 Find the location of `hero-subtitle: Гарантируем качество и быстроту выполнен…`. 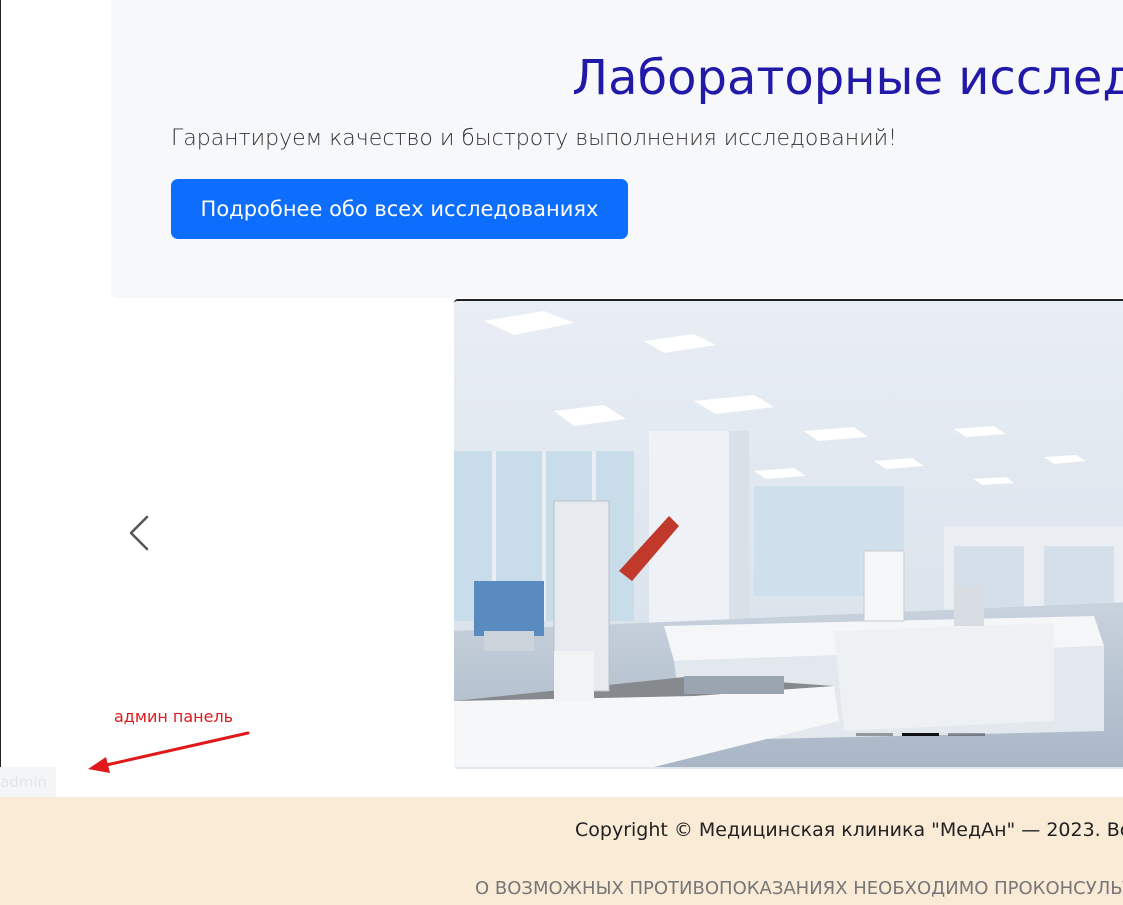

hero-subtitle: Гарантируем качество и быстроту выполнен… is located at coordinates (534, 138).